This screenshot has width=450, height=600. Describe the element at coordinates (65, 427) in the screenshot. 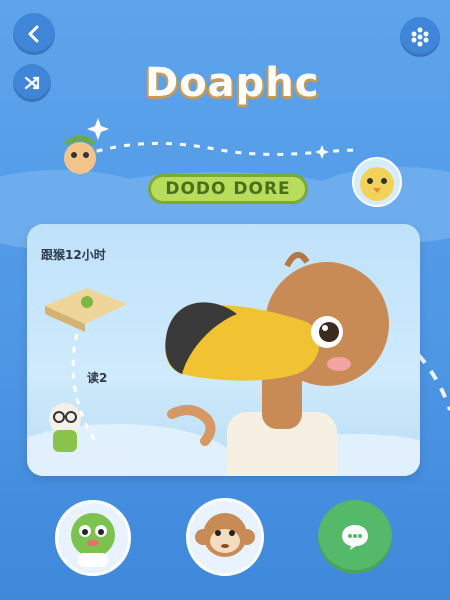

I see `dog-character-icon` at that location.